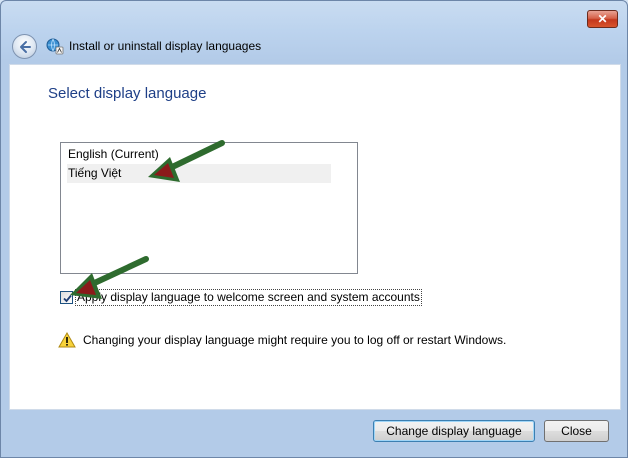  I want to click on close-button: Close, so click(576, 431).